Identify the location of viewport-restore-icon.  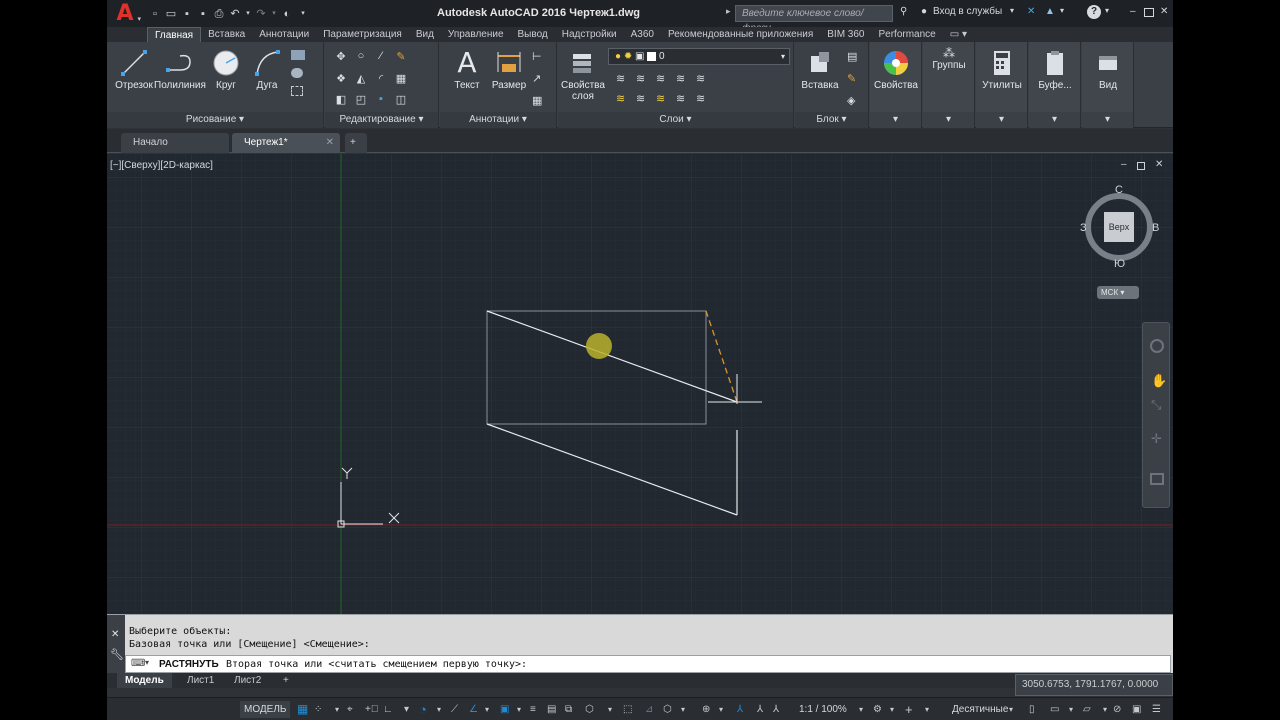
(1141, 166).